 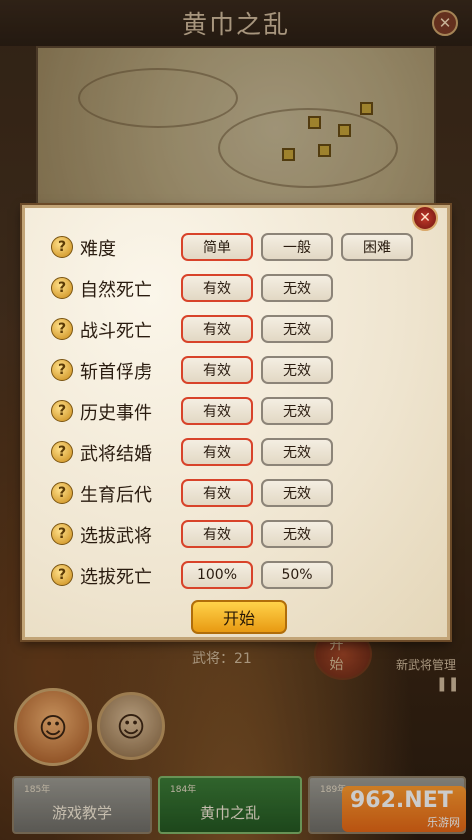 I want to click on setting-option-button: 简单, so click(x=217, y=247).